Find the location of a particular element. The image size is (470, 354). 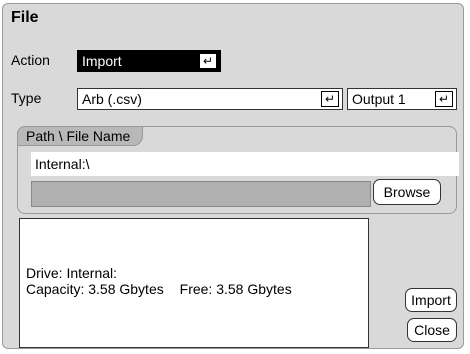

action-value: Import is located at coordinates (102, 61).